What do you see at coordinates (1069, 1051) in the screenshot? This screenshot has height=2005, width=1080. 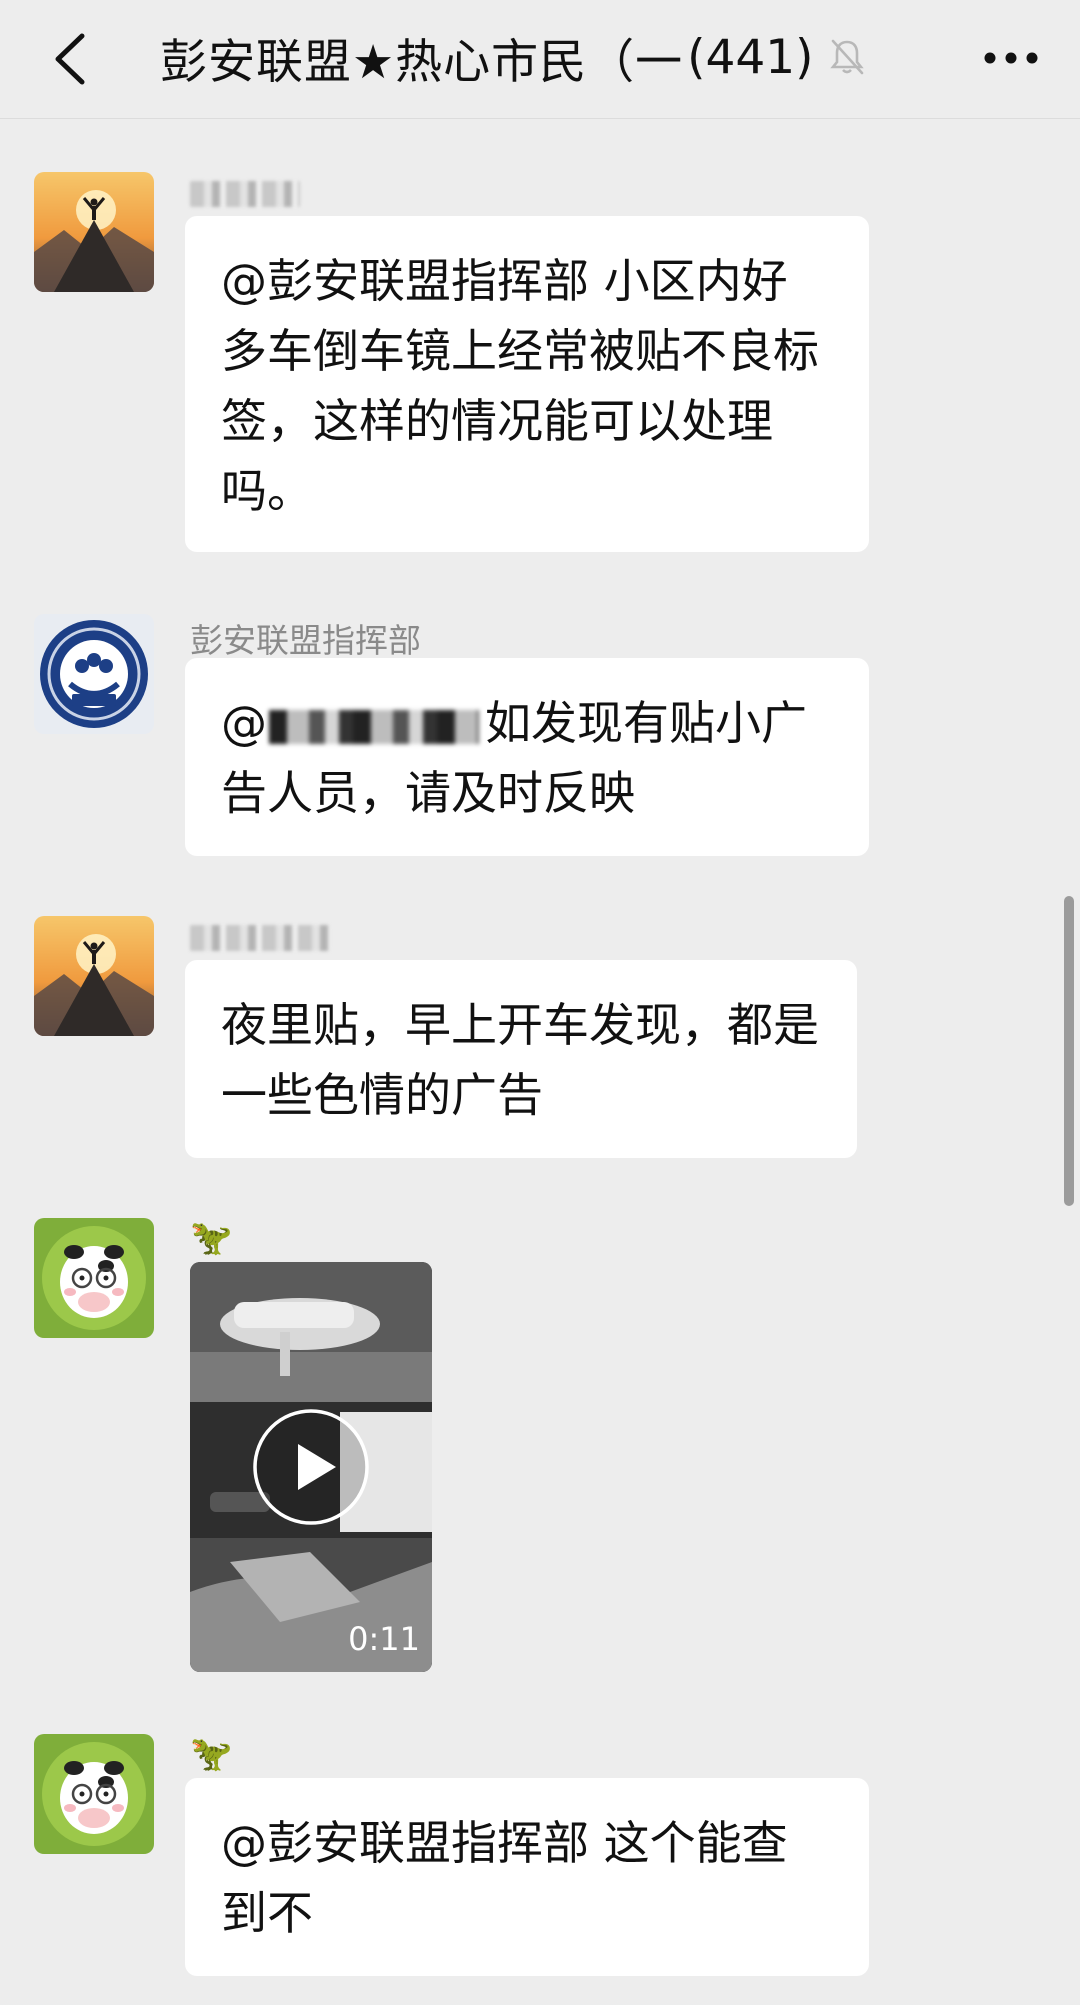 I see `scrollbar` at bounding box center [1069, 1051].